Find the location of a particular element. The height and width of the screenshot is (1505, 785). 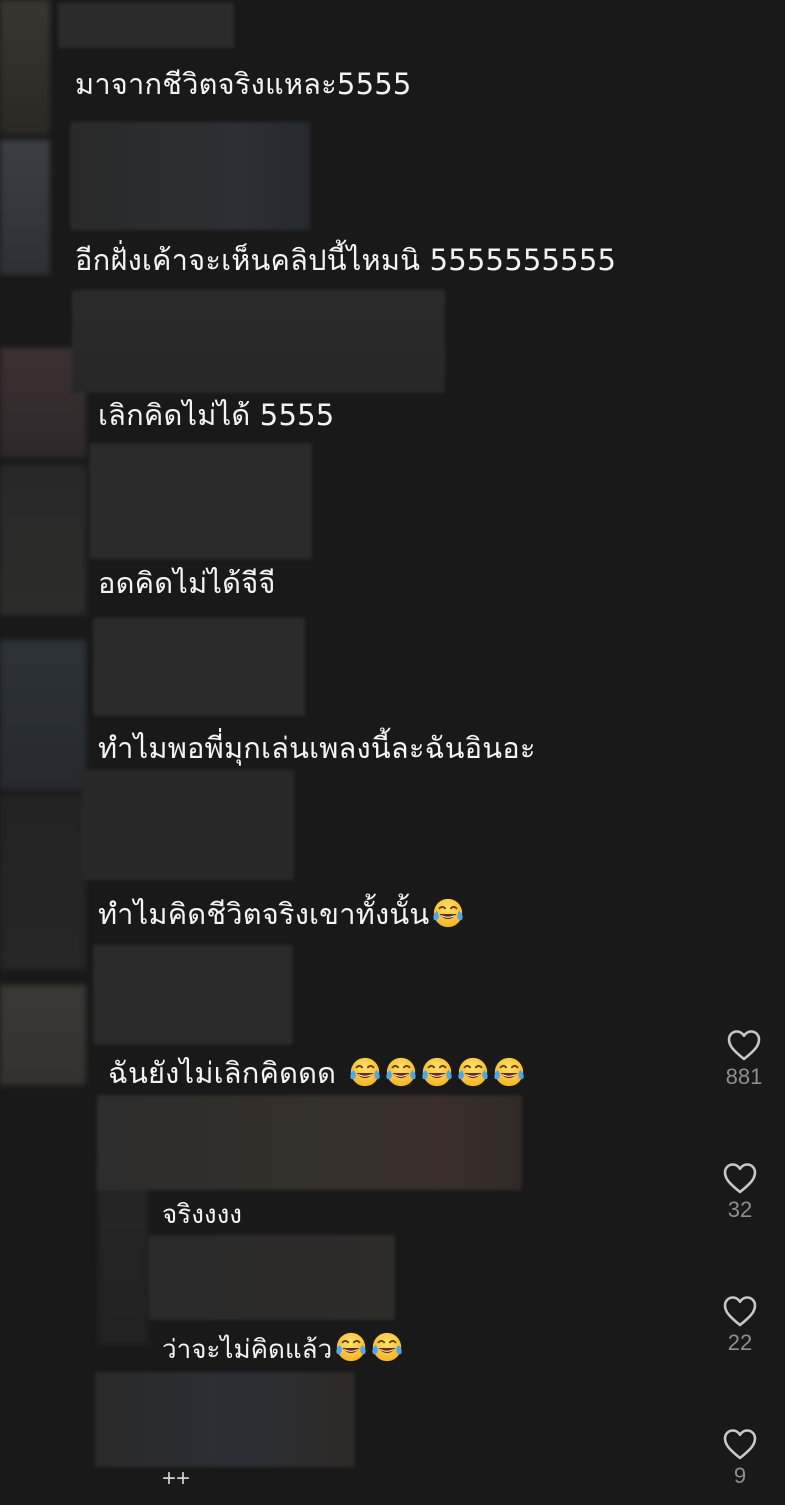

comment-text: มาจากชีวิตจริงแหละ5555 is located at coordinates (243, 84).